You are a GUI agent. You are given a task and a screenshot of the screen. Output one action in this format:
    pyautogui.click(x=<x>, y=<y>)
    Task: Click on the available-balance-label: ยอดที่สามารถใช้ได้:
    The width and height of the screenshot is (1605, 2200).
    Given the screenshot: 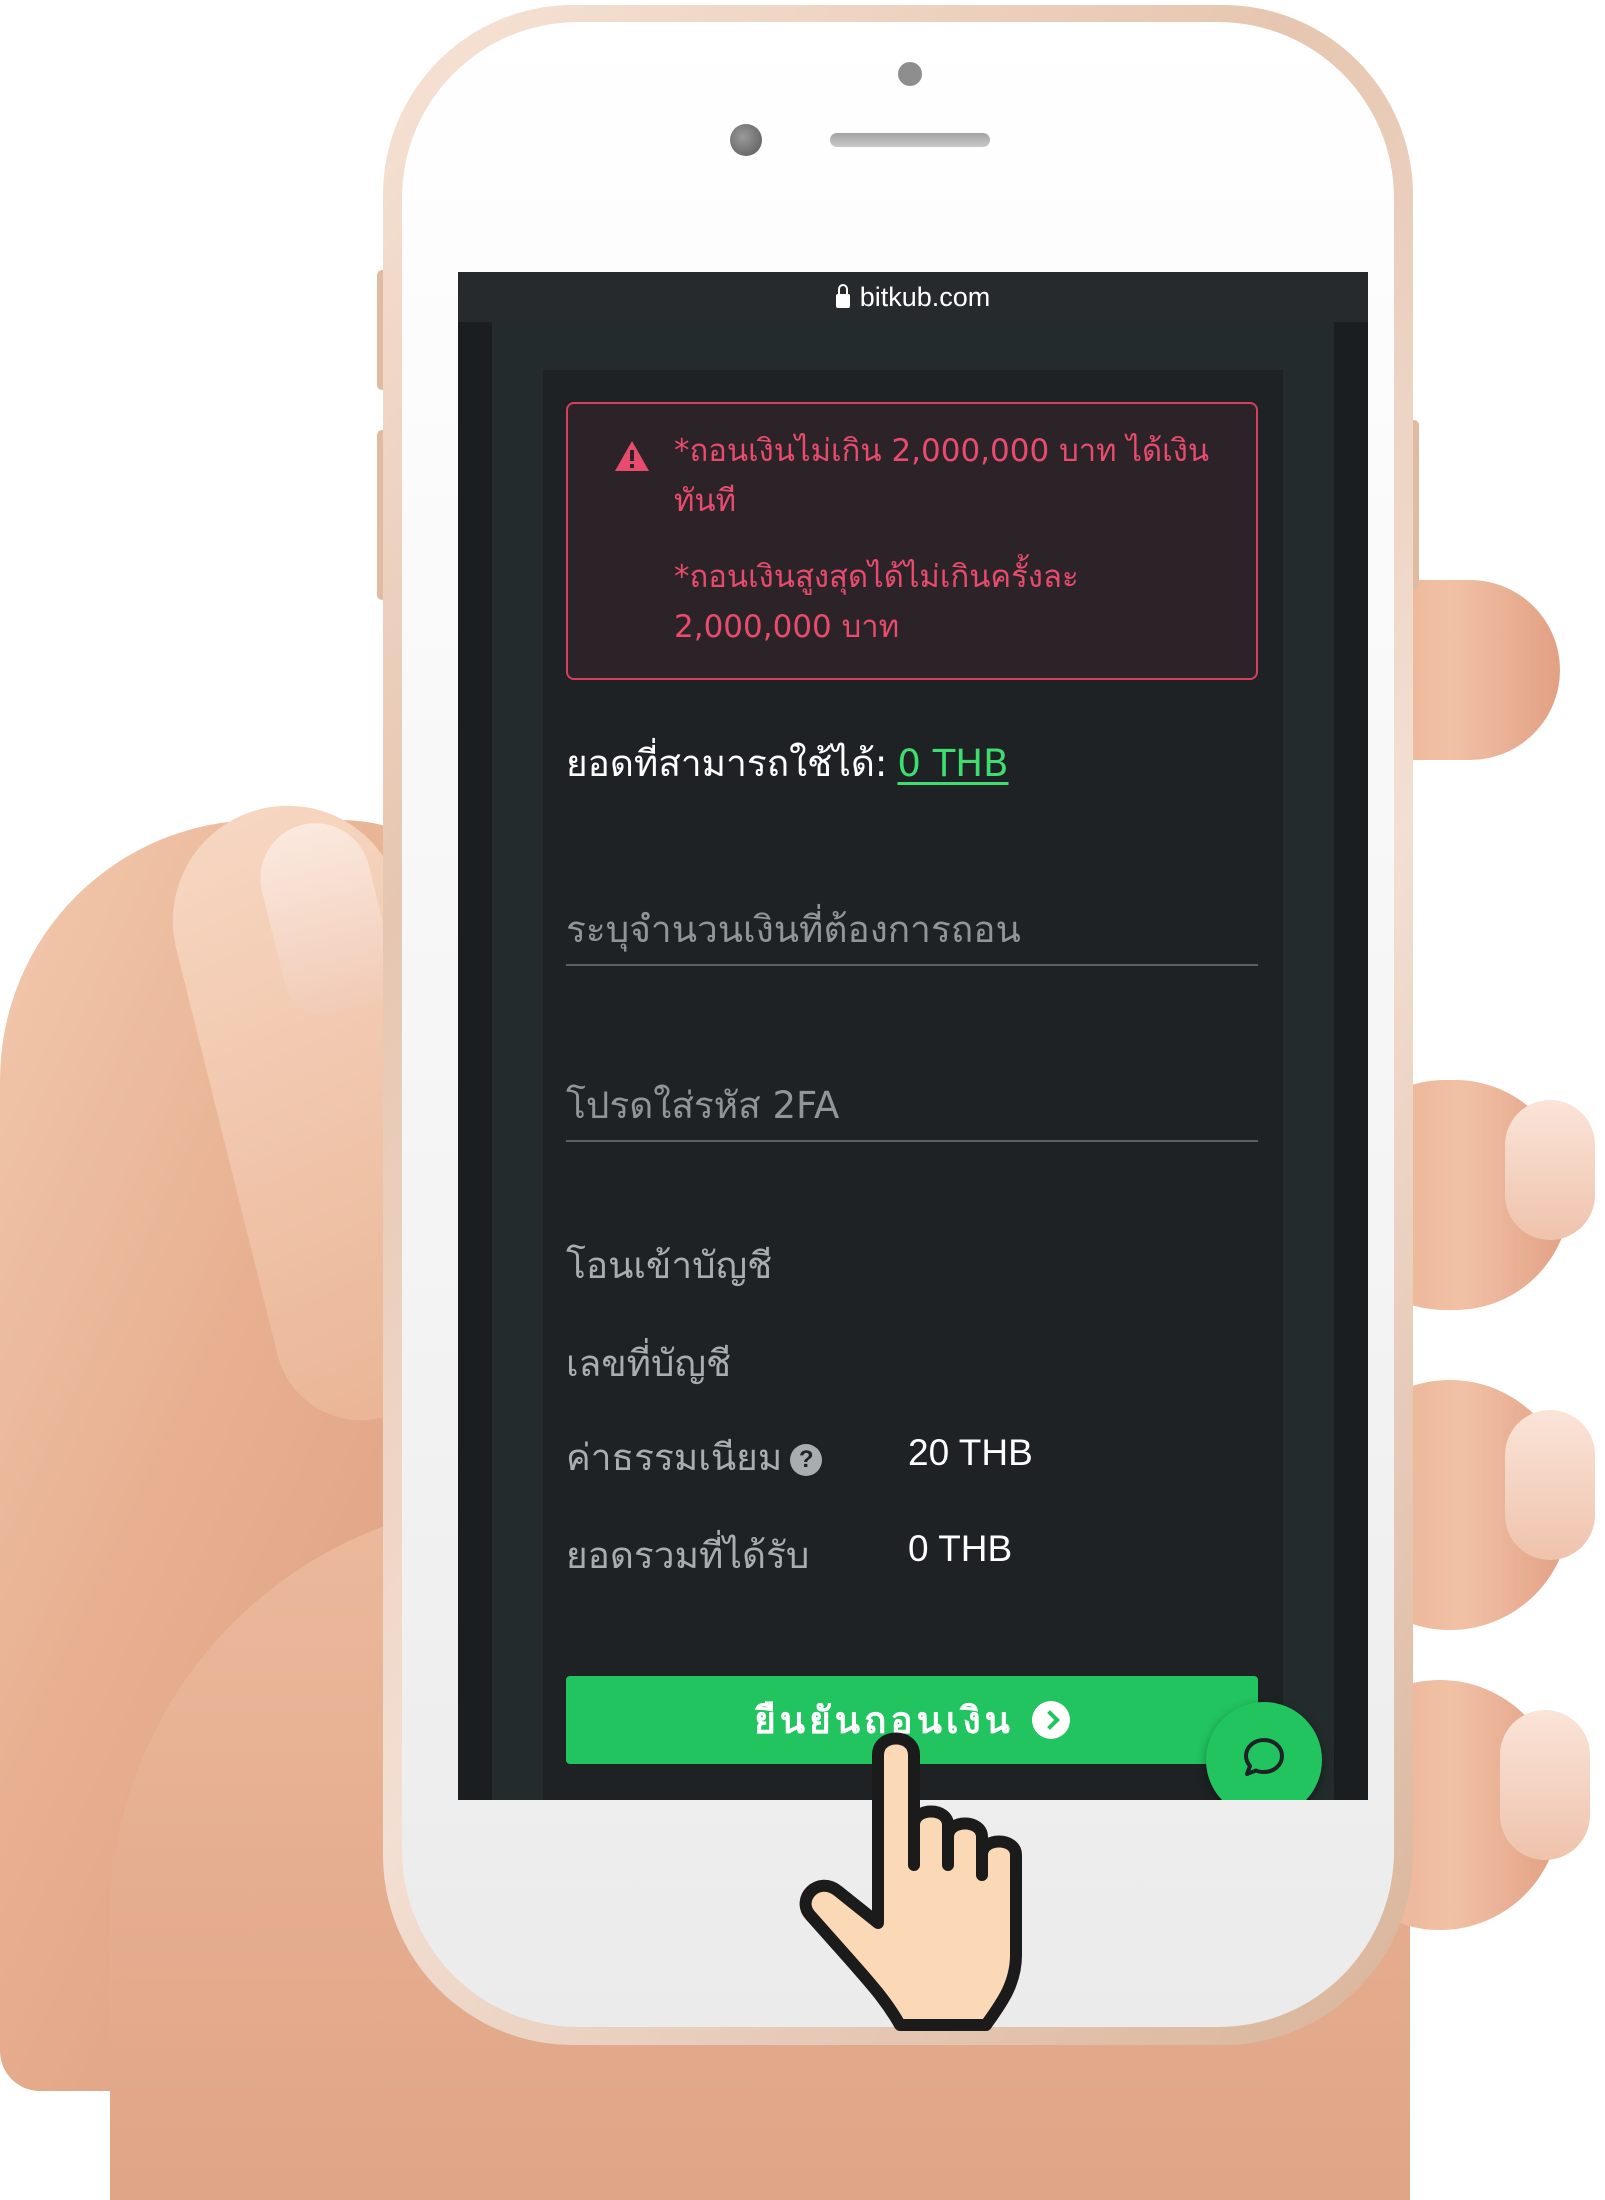 What is the action you would take?
    pyautogui.click(x=727, y=763)
    